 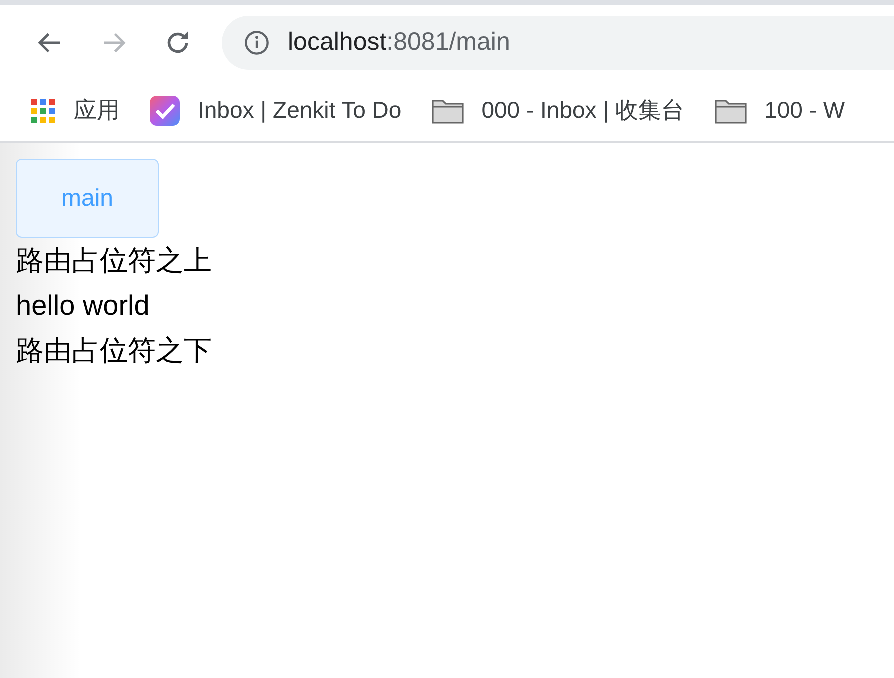 I want to click on info-icon, so click(x=257, y=43).